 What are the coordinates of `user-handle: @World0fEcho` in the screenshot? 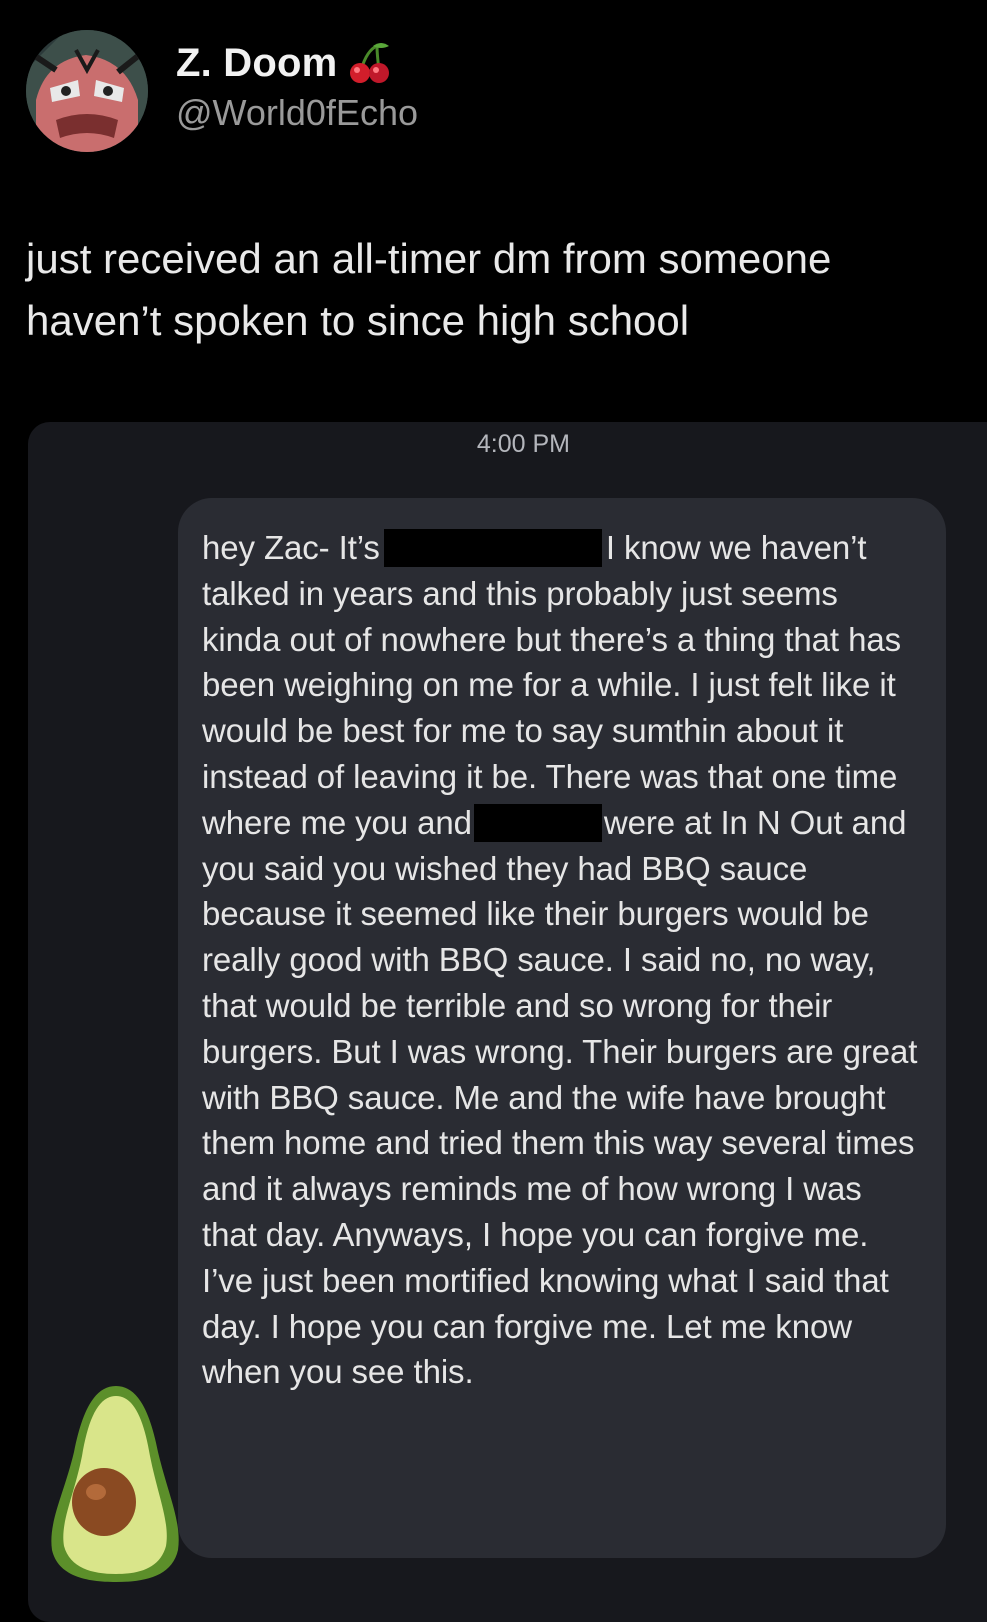 It's located at (297, 113).